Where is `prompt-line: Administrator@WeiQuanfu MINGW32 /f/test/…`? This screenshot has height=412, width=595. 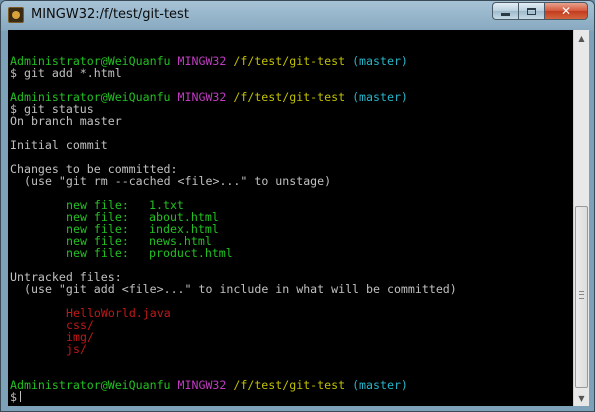 prompt-line: Administrator@WeiQuanfu MINGW32 /f/test/… is located at coordinates (209, 385).